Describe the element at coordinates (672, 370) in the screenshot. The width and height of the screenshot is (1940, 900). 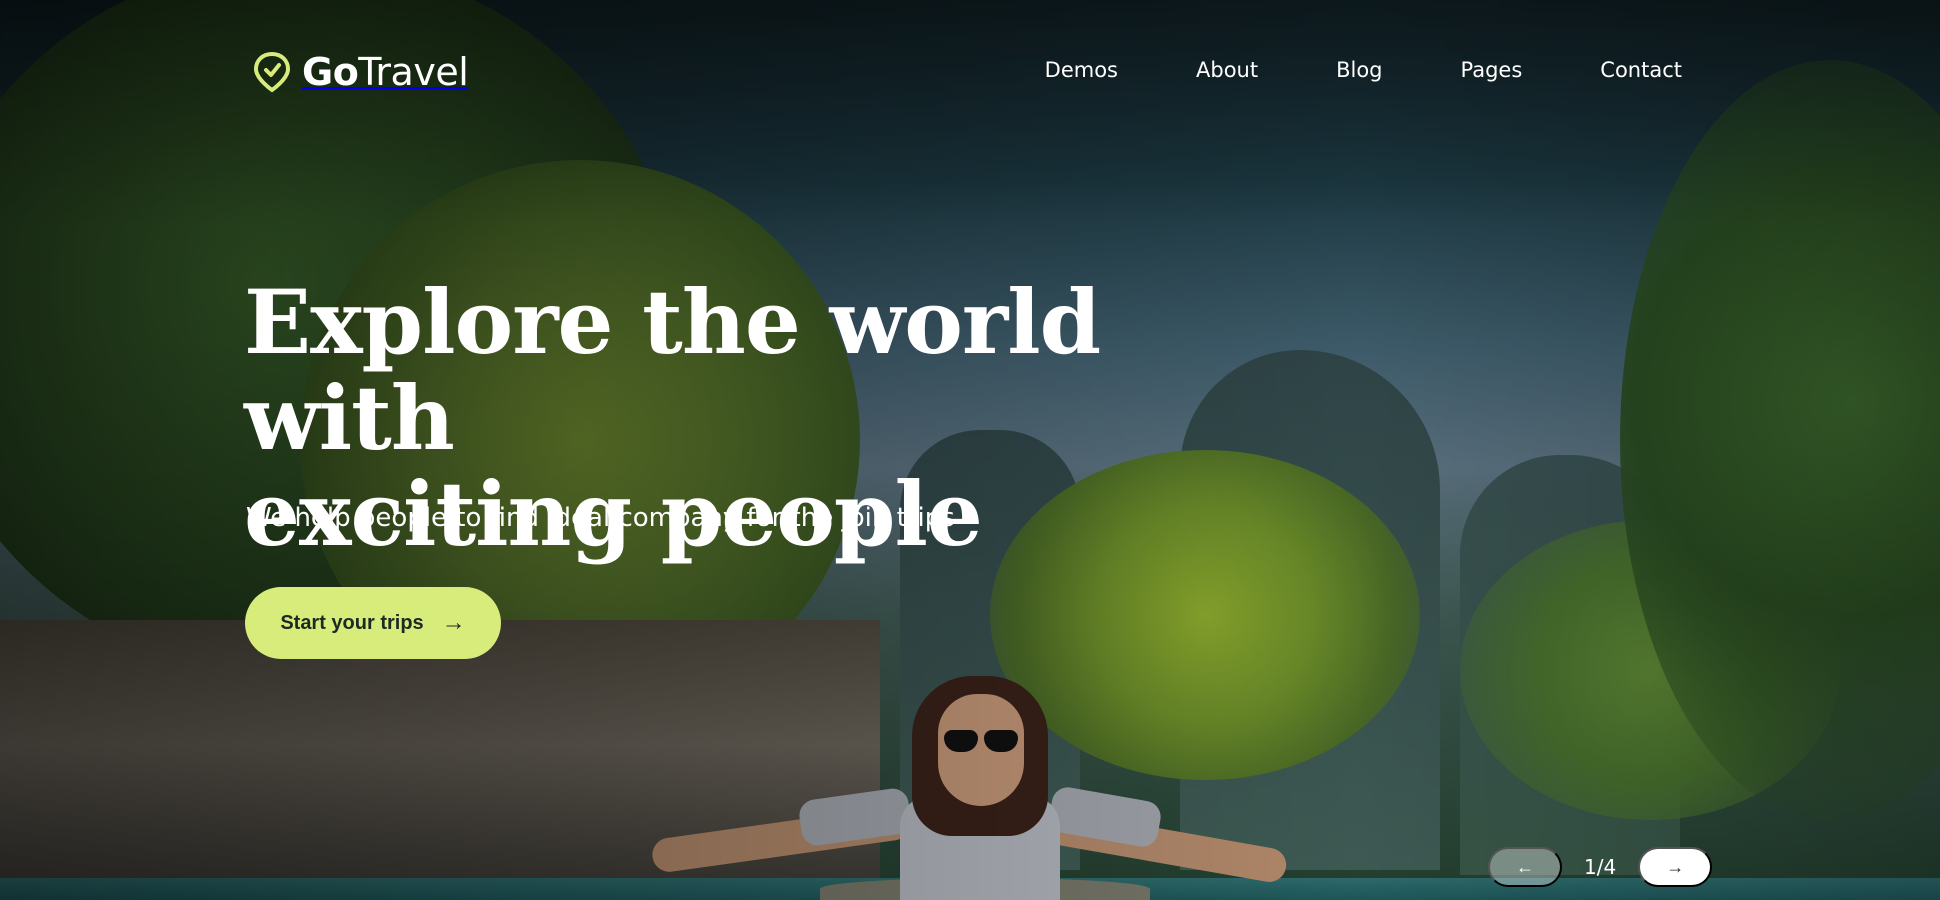
I see `hero-headline-line1: Explore the world with` at that location.